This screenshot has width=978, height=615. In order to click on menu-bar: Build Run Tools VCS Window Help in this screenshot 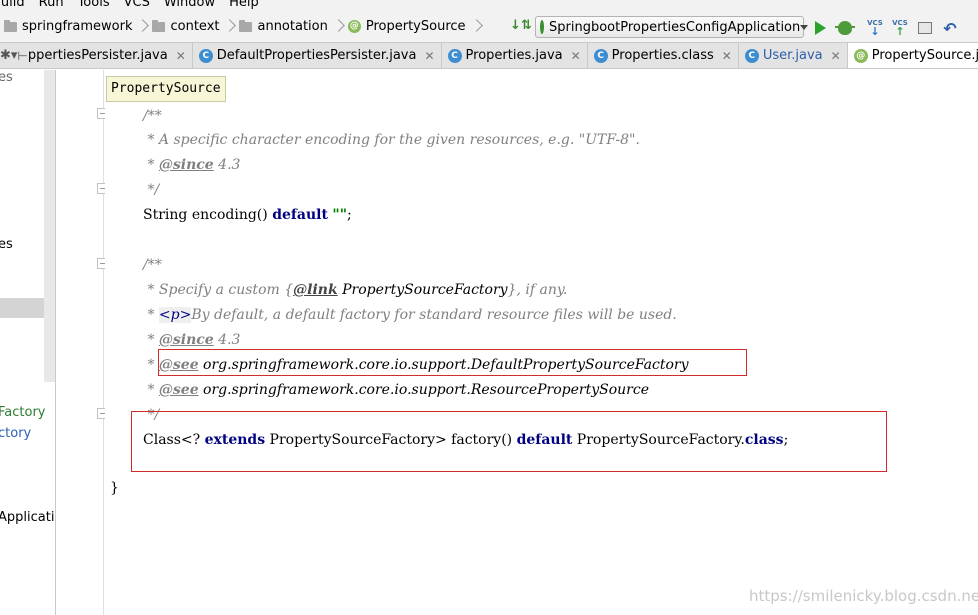, I will do `click(489, 5)`.